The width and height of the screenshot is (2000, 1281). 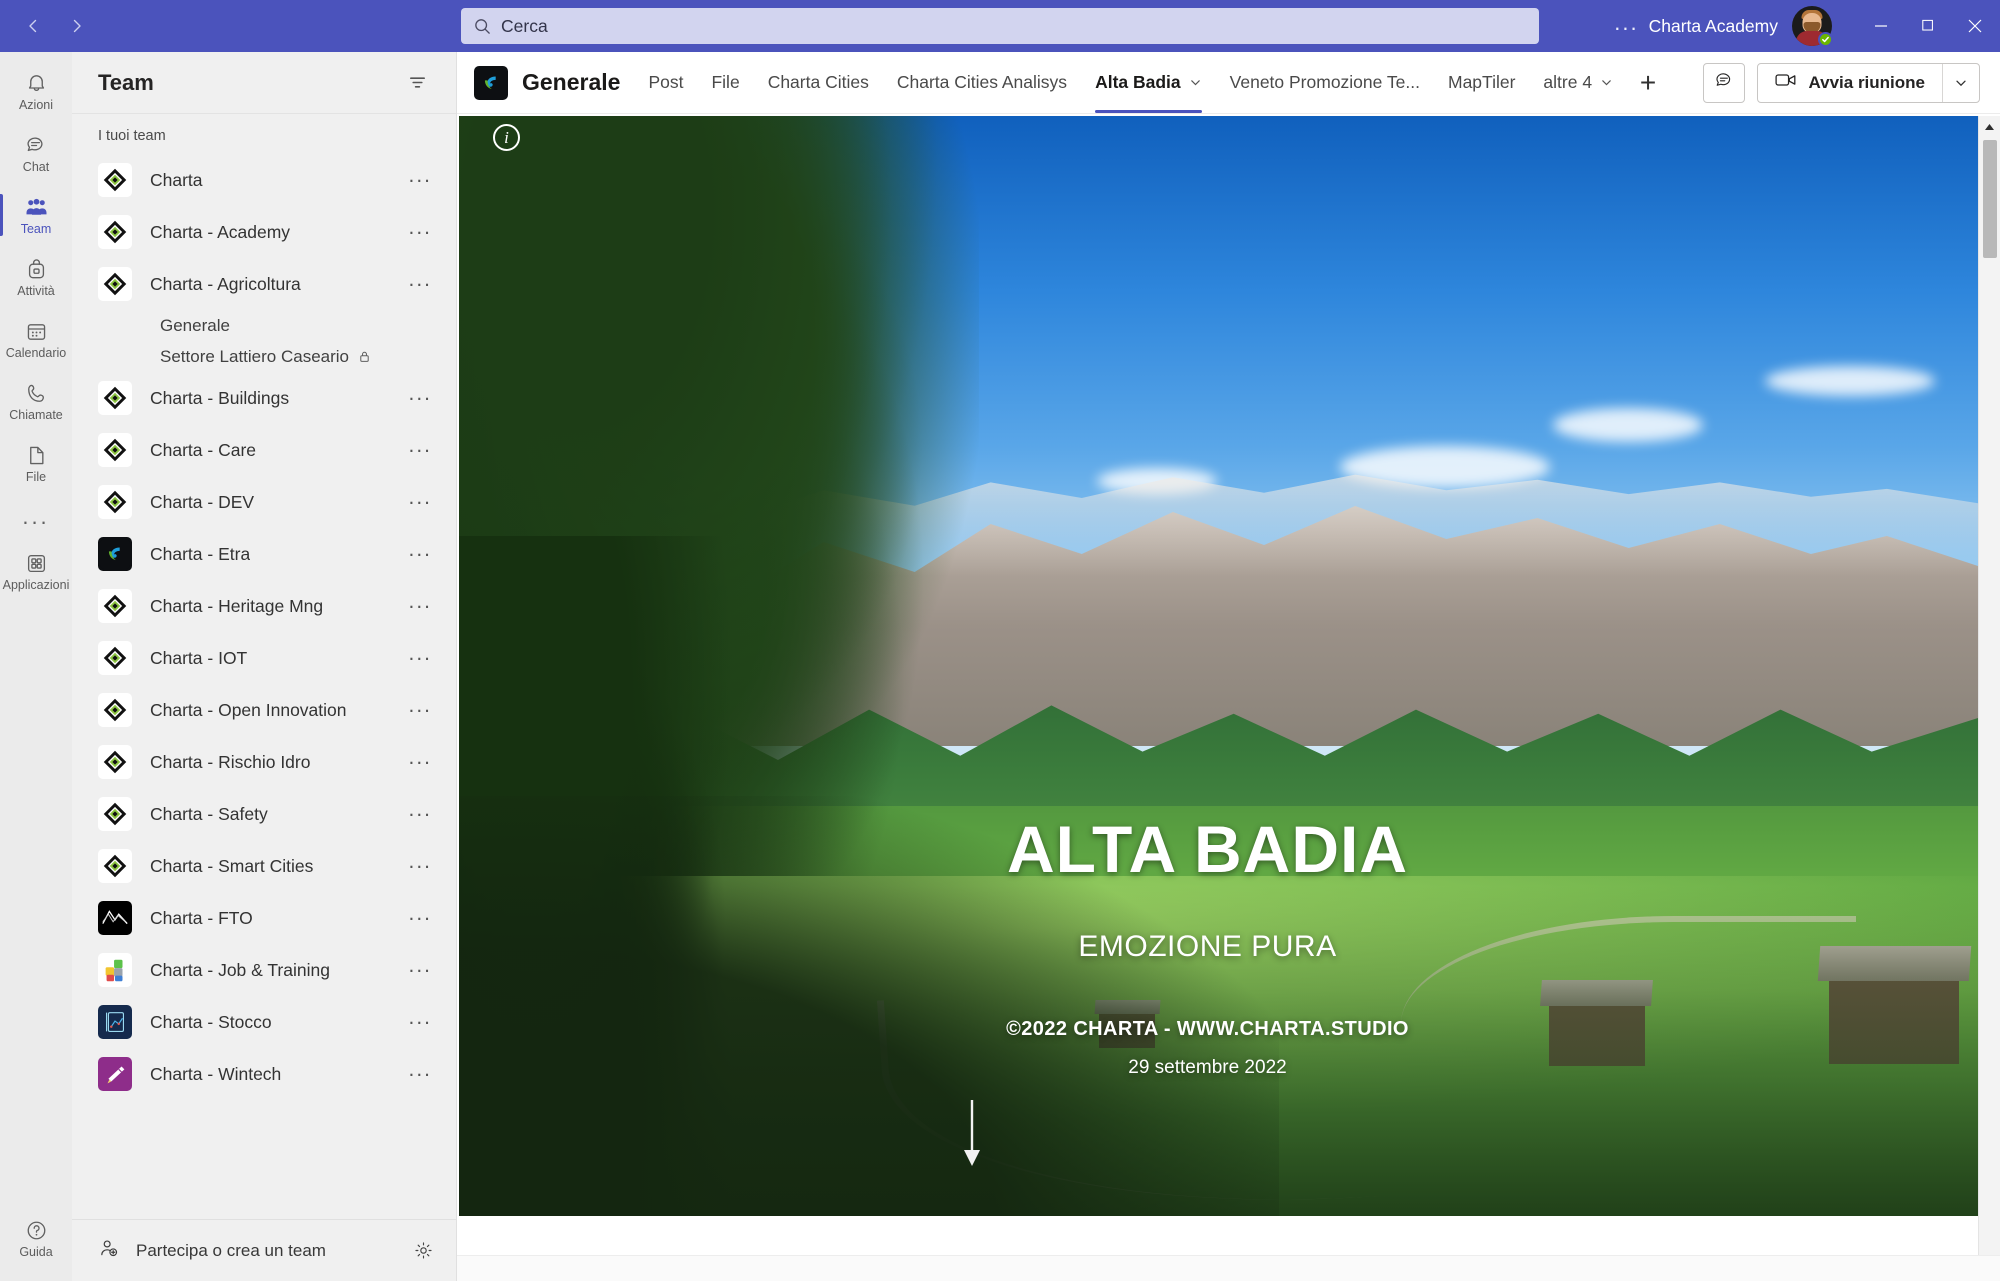 I want to click on tab-maptiler: MapTiler, so click(x=1481, y=82).